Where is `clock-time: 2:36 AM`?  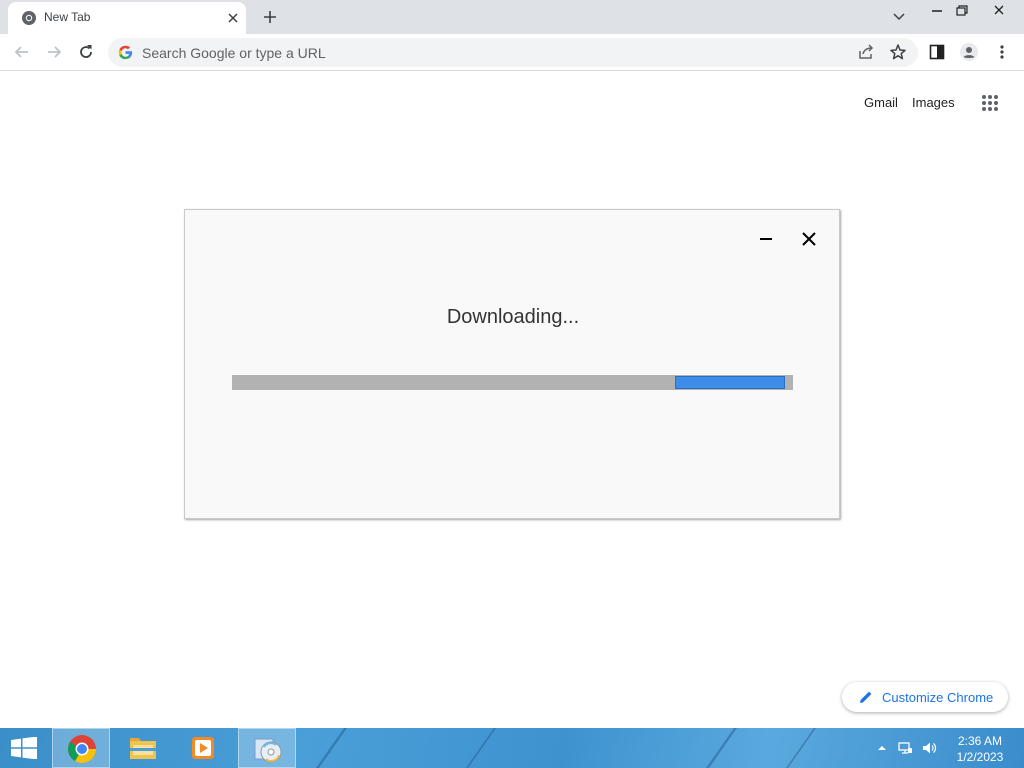 clock-time: 2:36 AM is located at coordinates (980, 741).